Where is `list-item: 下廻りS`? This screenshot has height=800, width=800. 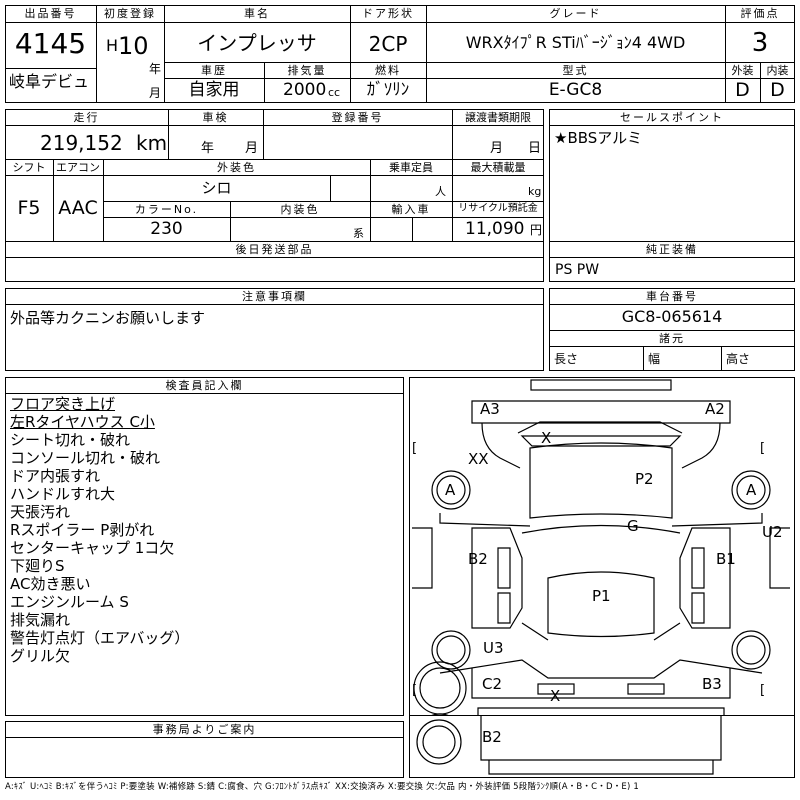 list-item: 下廻りS is located at coordinates (37, 566).